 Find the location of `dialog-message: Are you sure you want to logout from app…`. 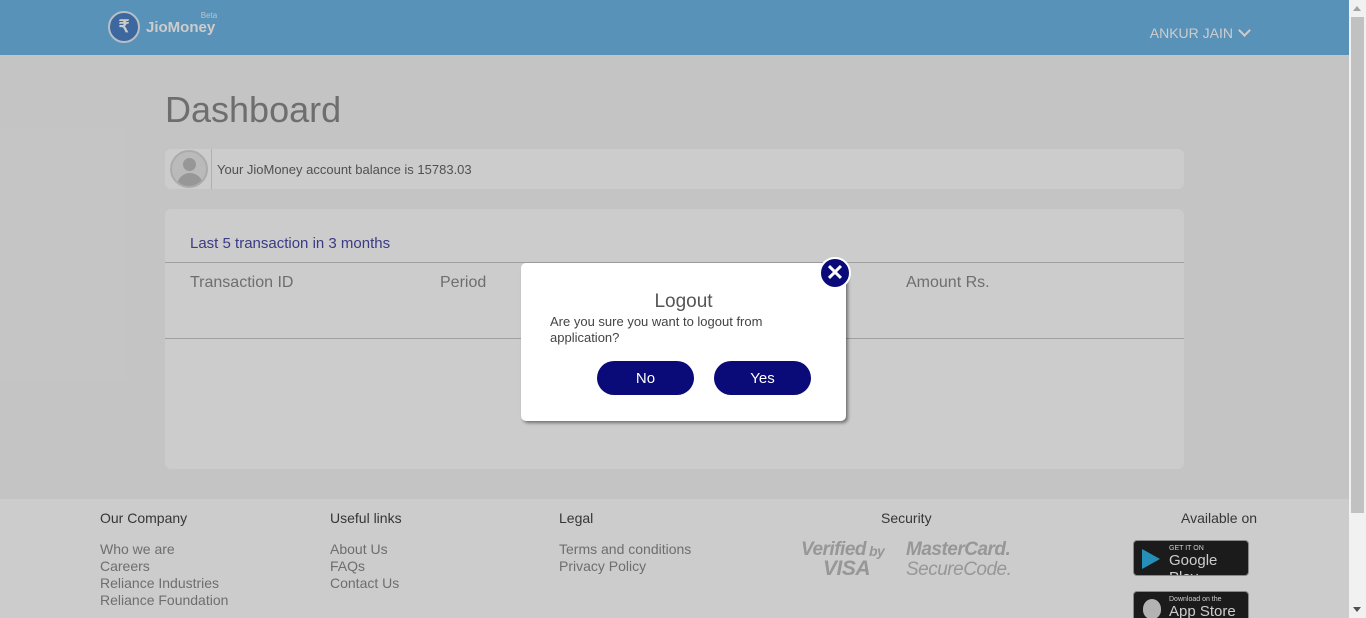

dialog-message: Are you sure you want to logout from app… is located at coordinates (656, 329).